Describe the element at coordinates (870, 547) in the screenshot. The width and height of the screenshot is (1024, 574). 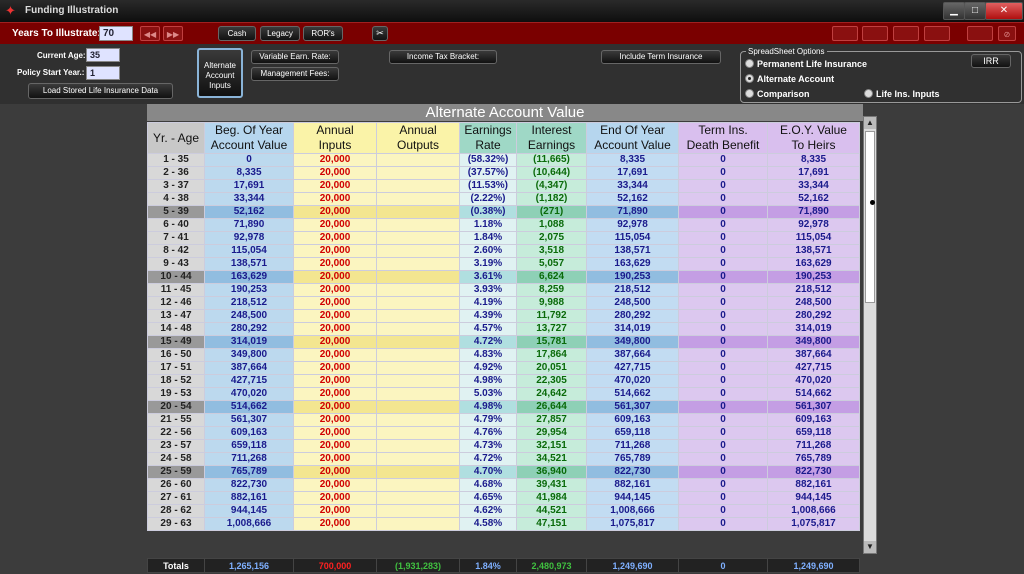
I see `scroll-down-icon: ▼` at that location.